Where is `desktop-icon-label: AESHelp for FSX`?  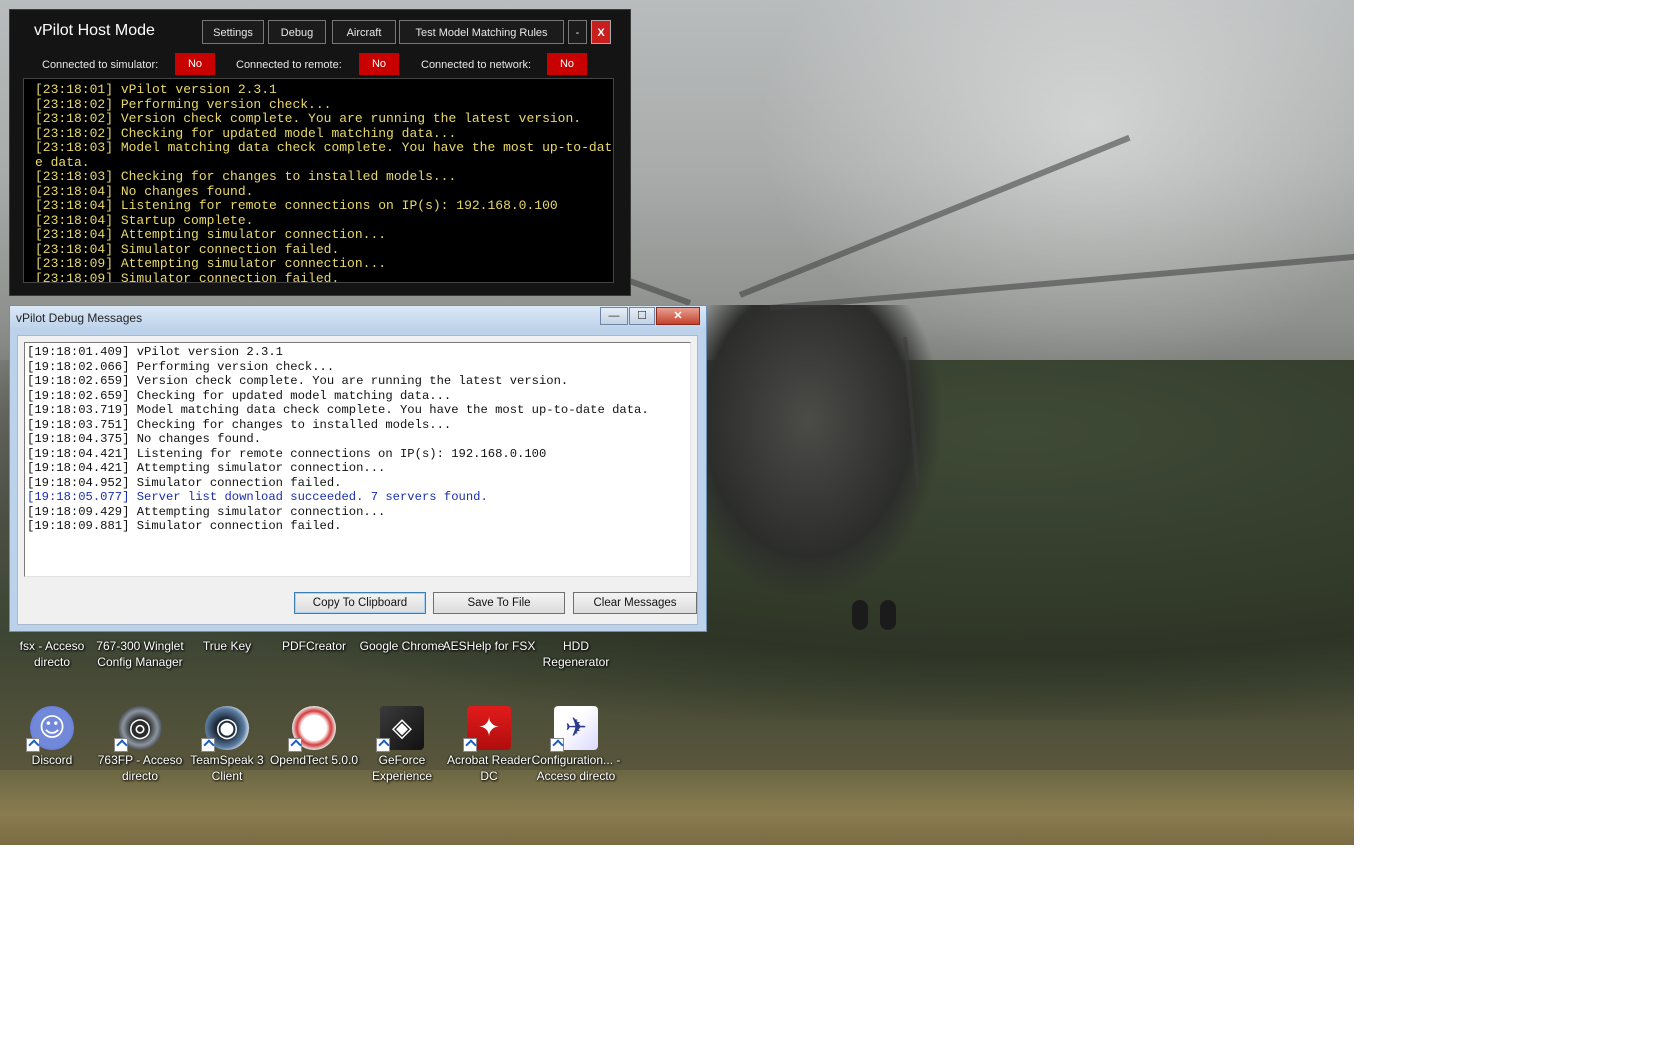
desktop-icon-label: AESHelp for FSX is located at coordinates (489, 646).